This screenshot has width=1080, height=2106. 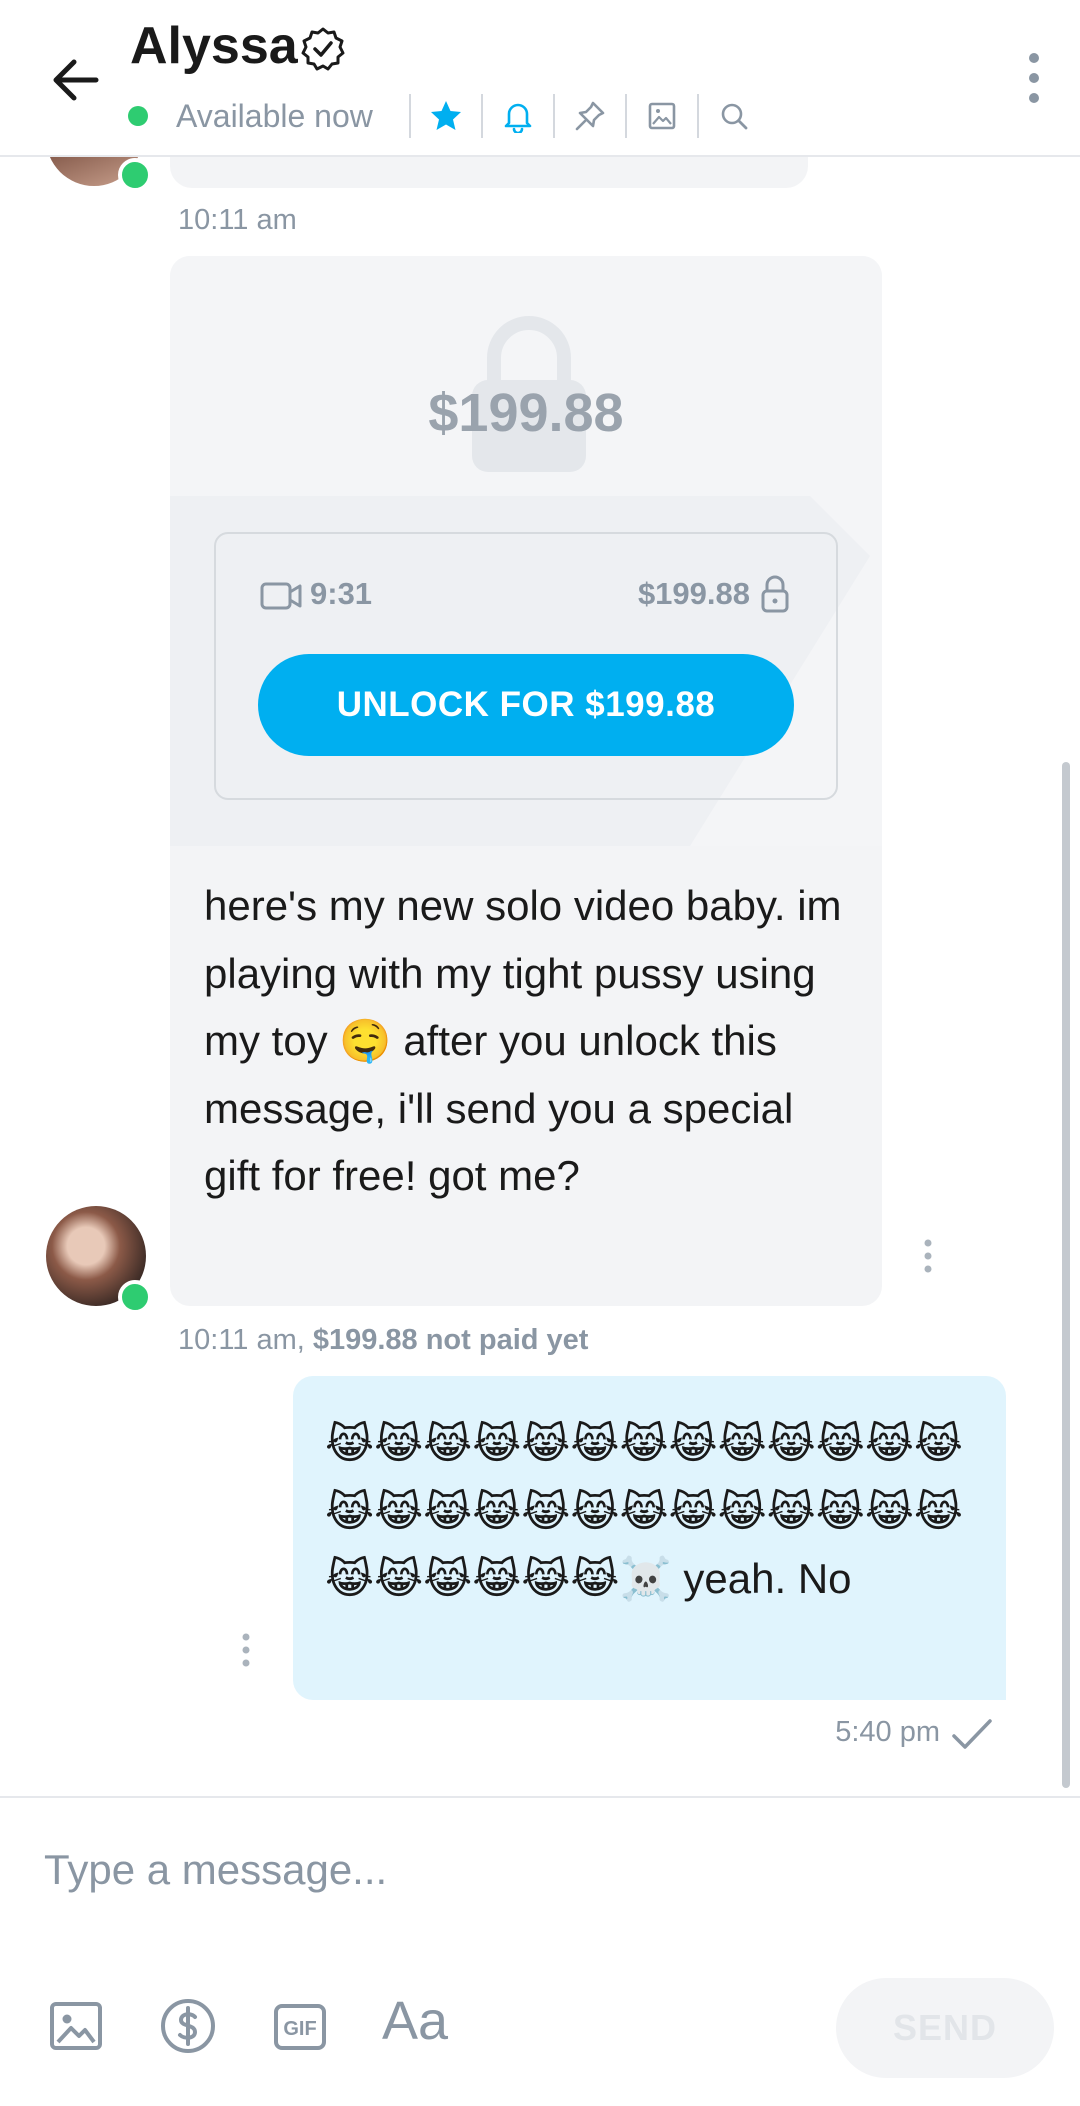 What do you see at coordinates (526, 705) in the screenshot?
I see `unlock-button: UNLOCK FOR $199.88` at bounding box center [526, 705].